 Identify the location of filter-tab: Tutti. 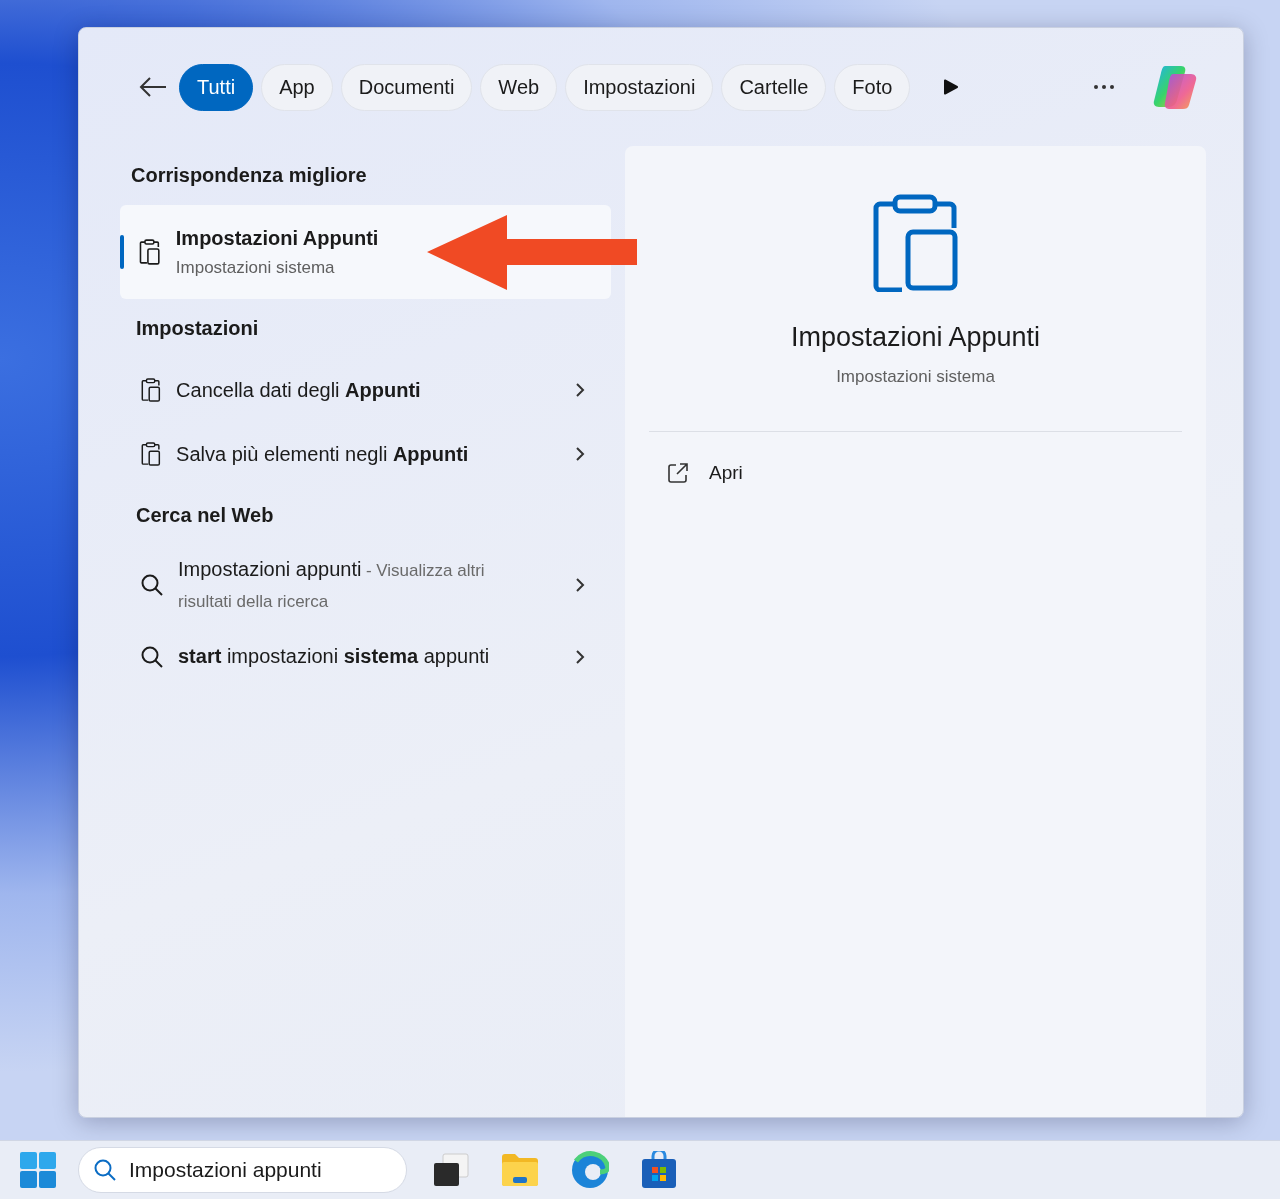
(216, 87).